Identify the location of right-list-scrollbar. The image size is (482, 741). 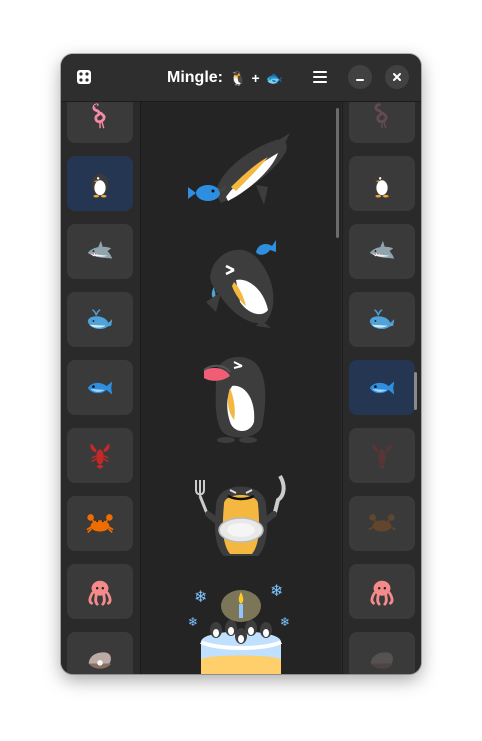
(415, 391).